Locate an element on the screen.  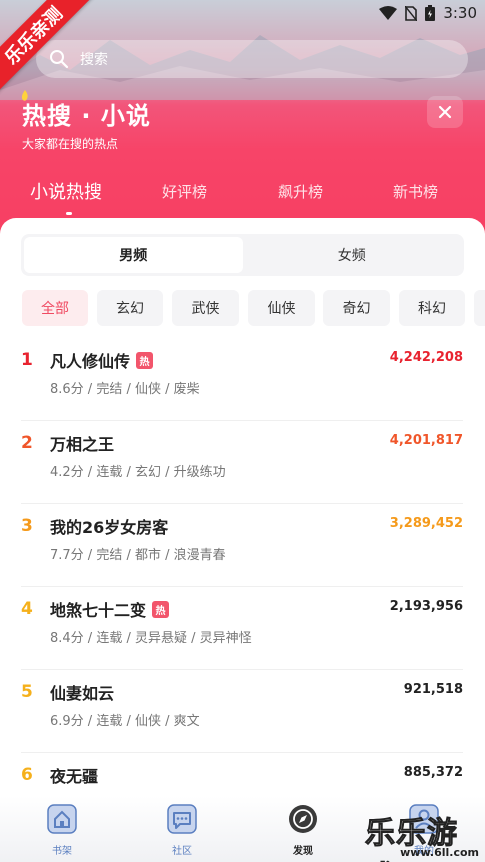
search-bar: 搜索 is located at coordinates (252, 59).